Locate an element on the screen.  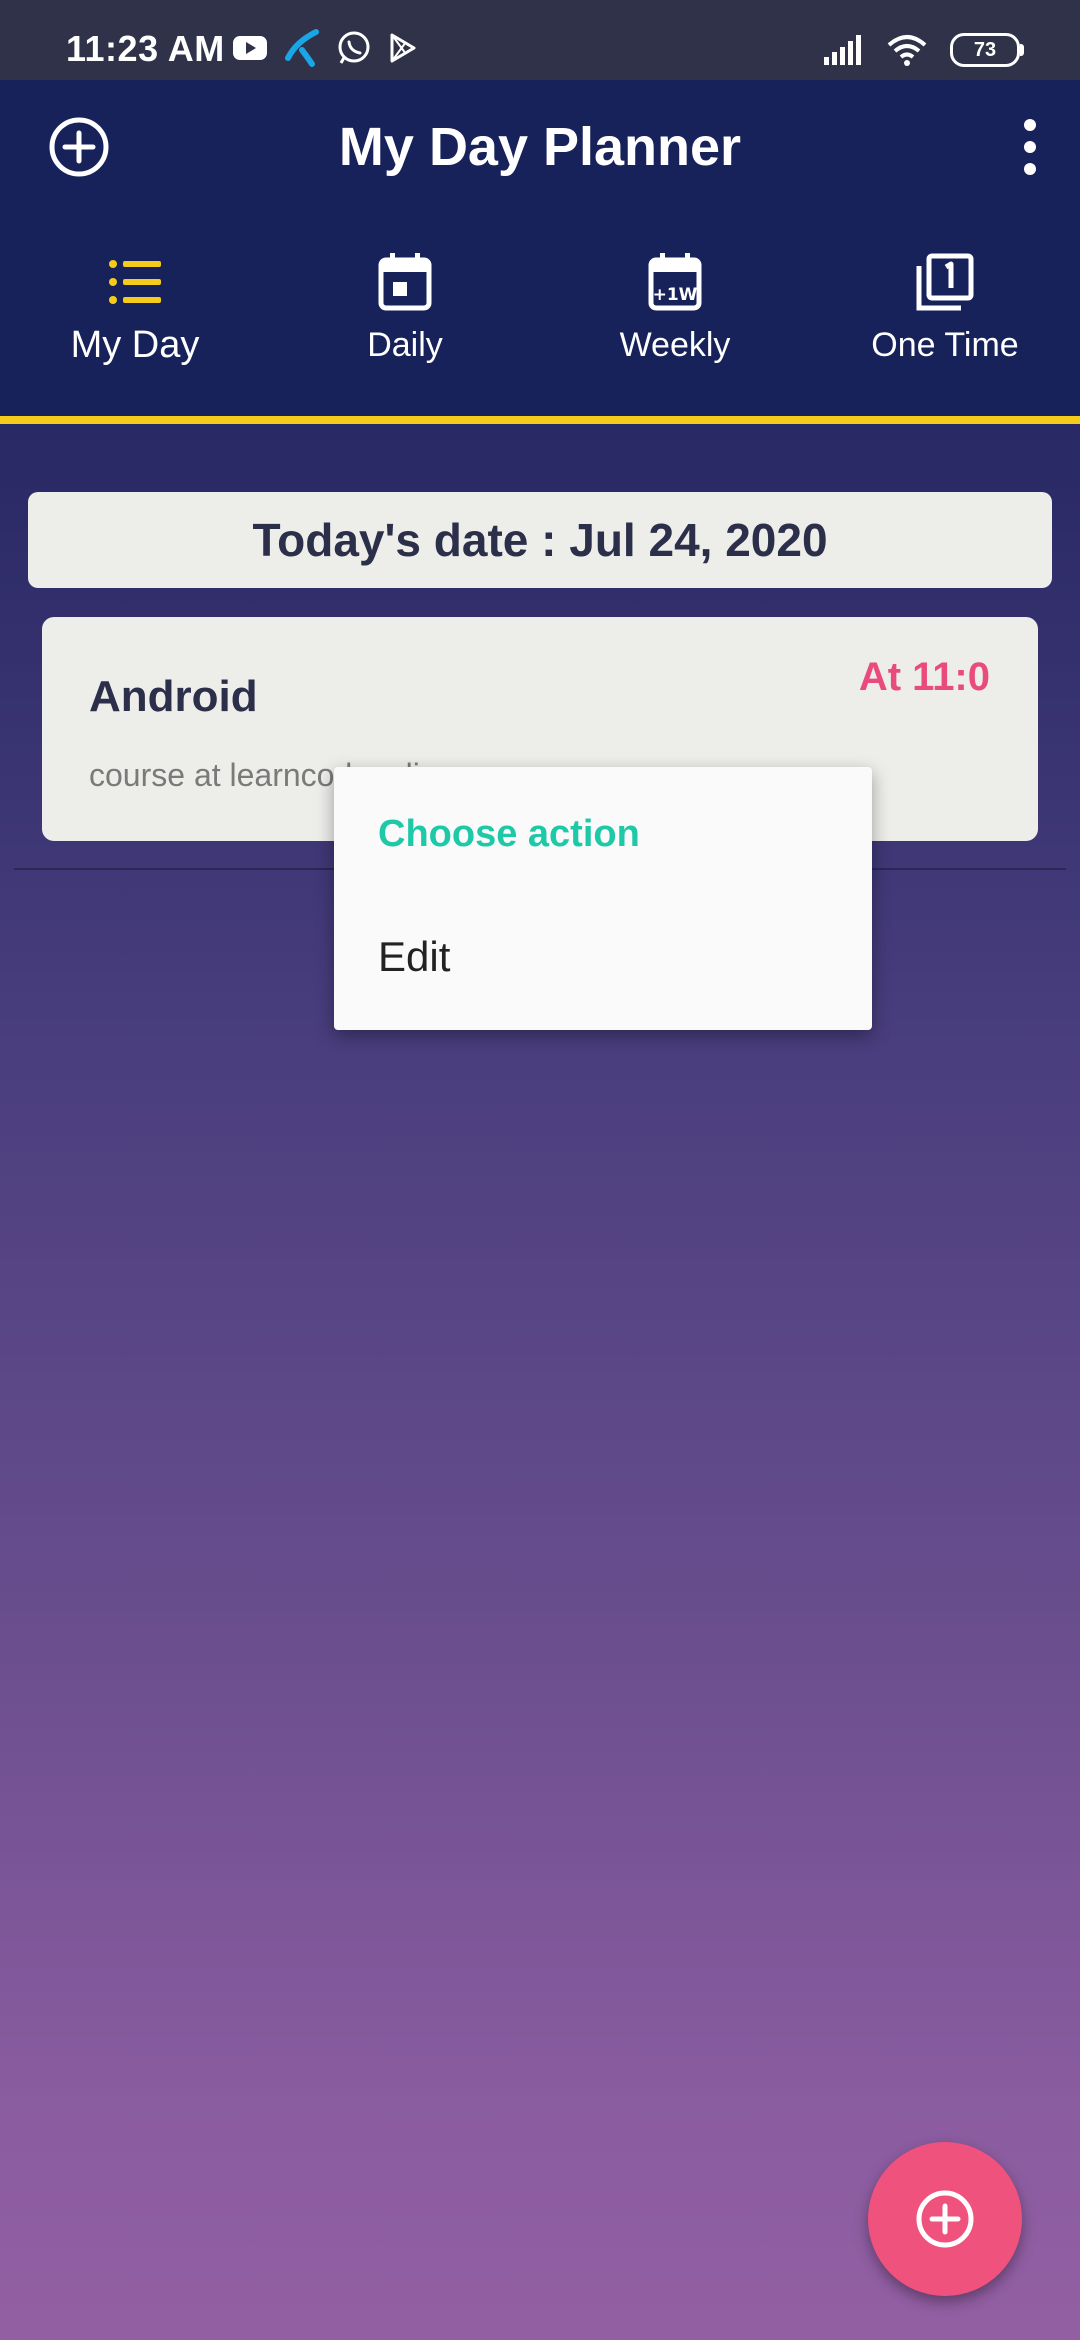
more-vertical-icon is located at coordinates (1030, 151).